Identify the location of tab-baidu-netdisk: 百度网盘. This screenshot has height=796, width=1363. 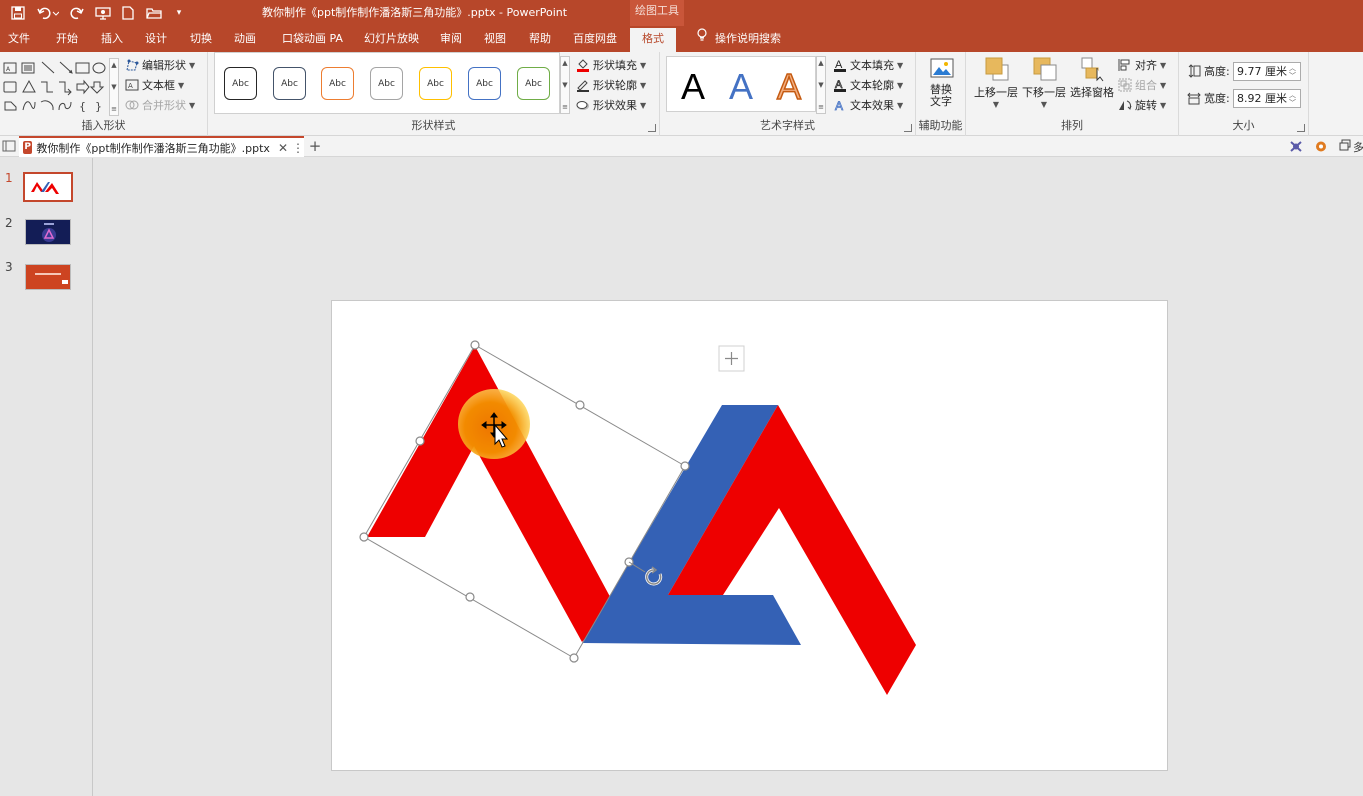
(595, 39).